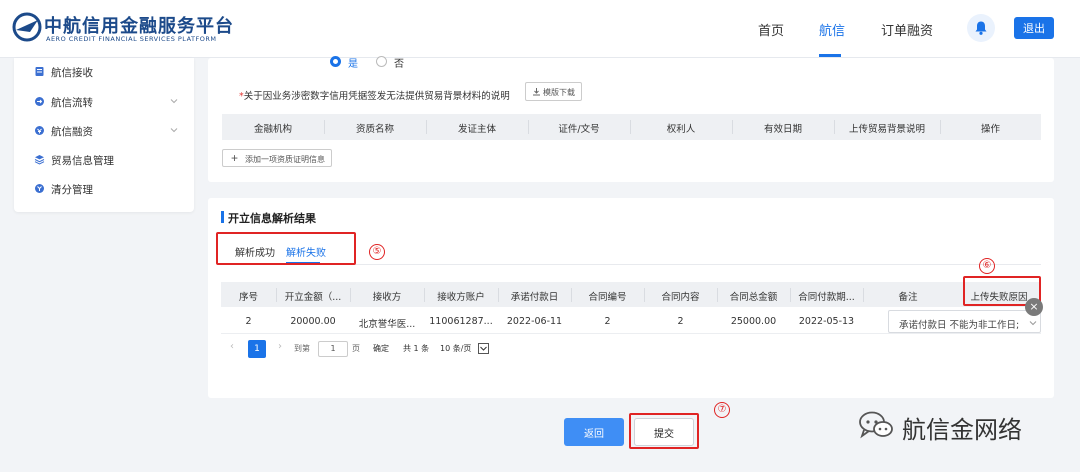  I want to click on cell-contract-no: 2, so click(607, 321).